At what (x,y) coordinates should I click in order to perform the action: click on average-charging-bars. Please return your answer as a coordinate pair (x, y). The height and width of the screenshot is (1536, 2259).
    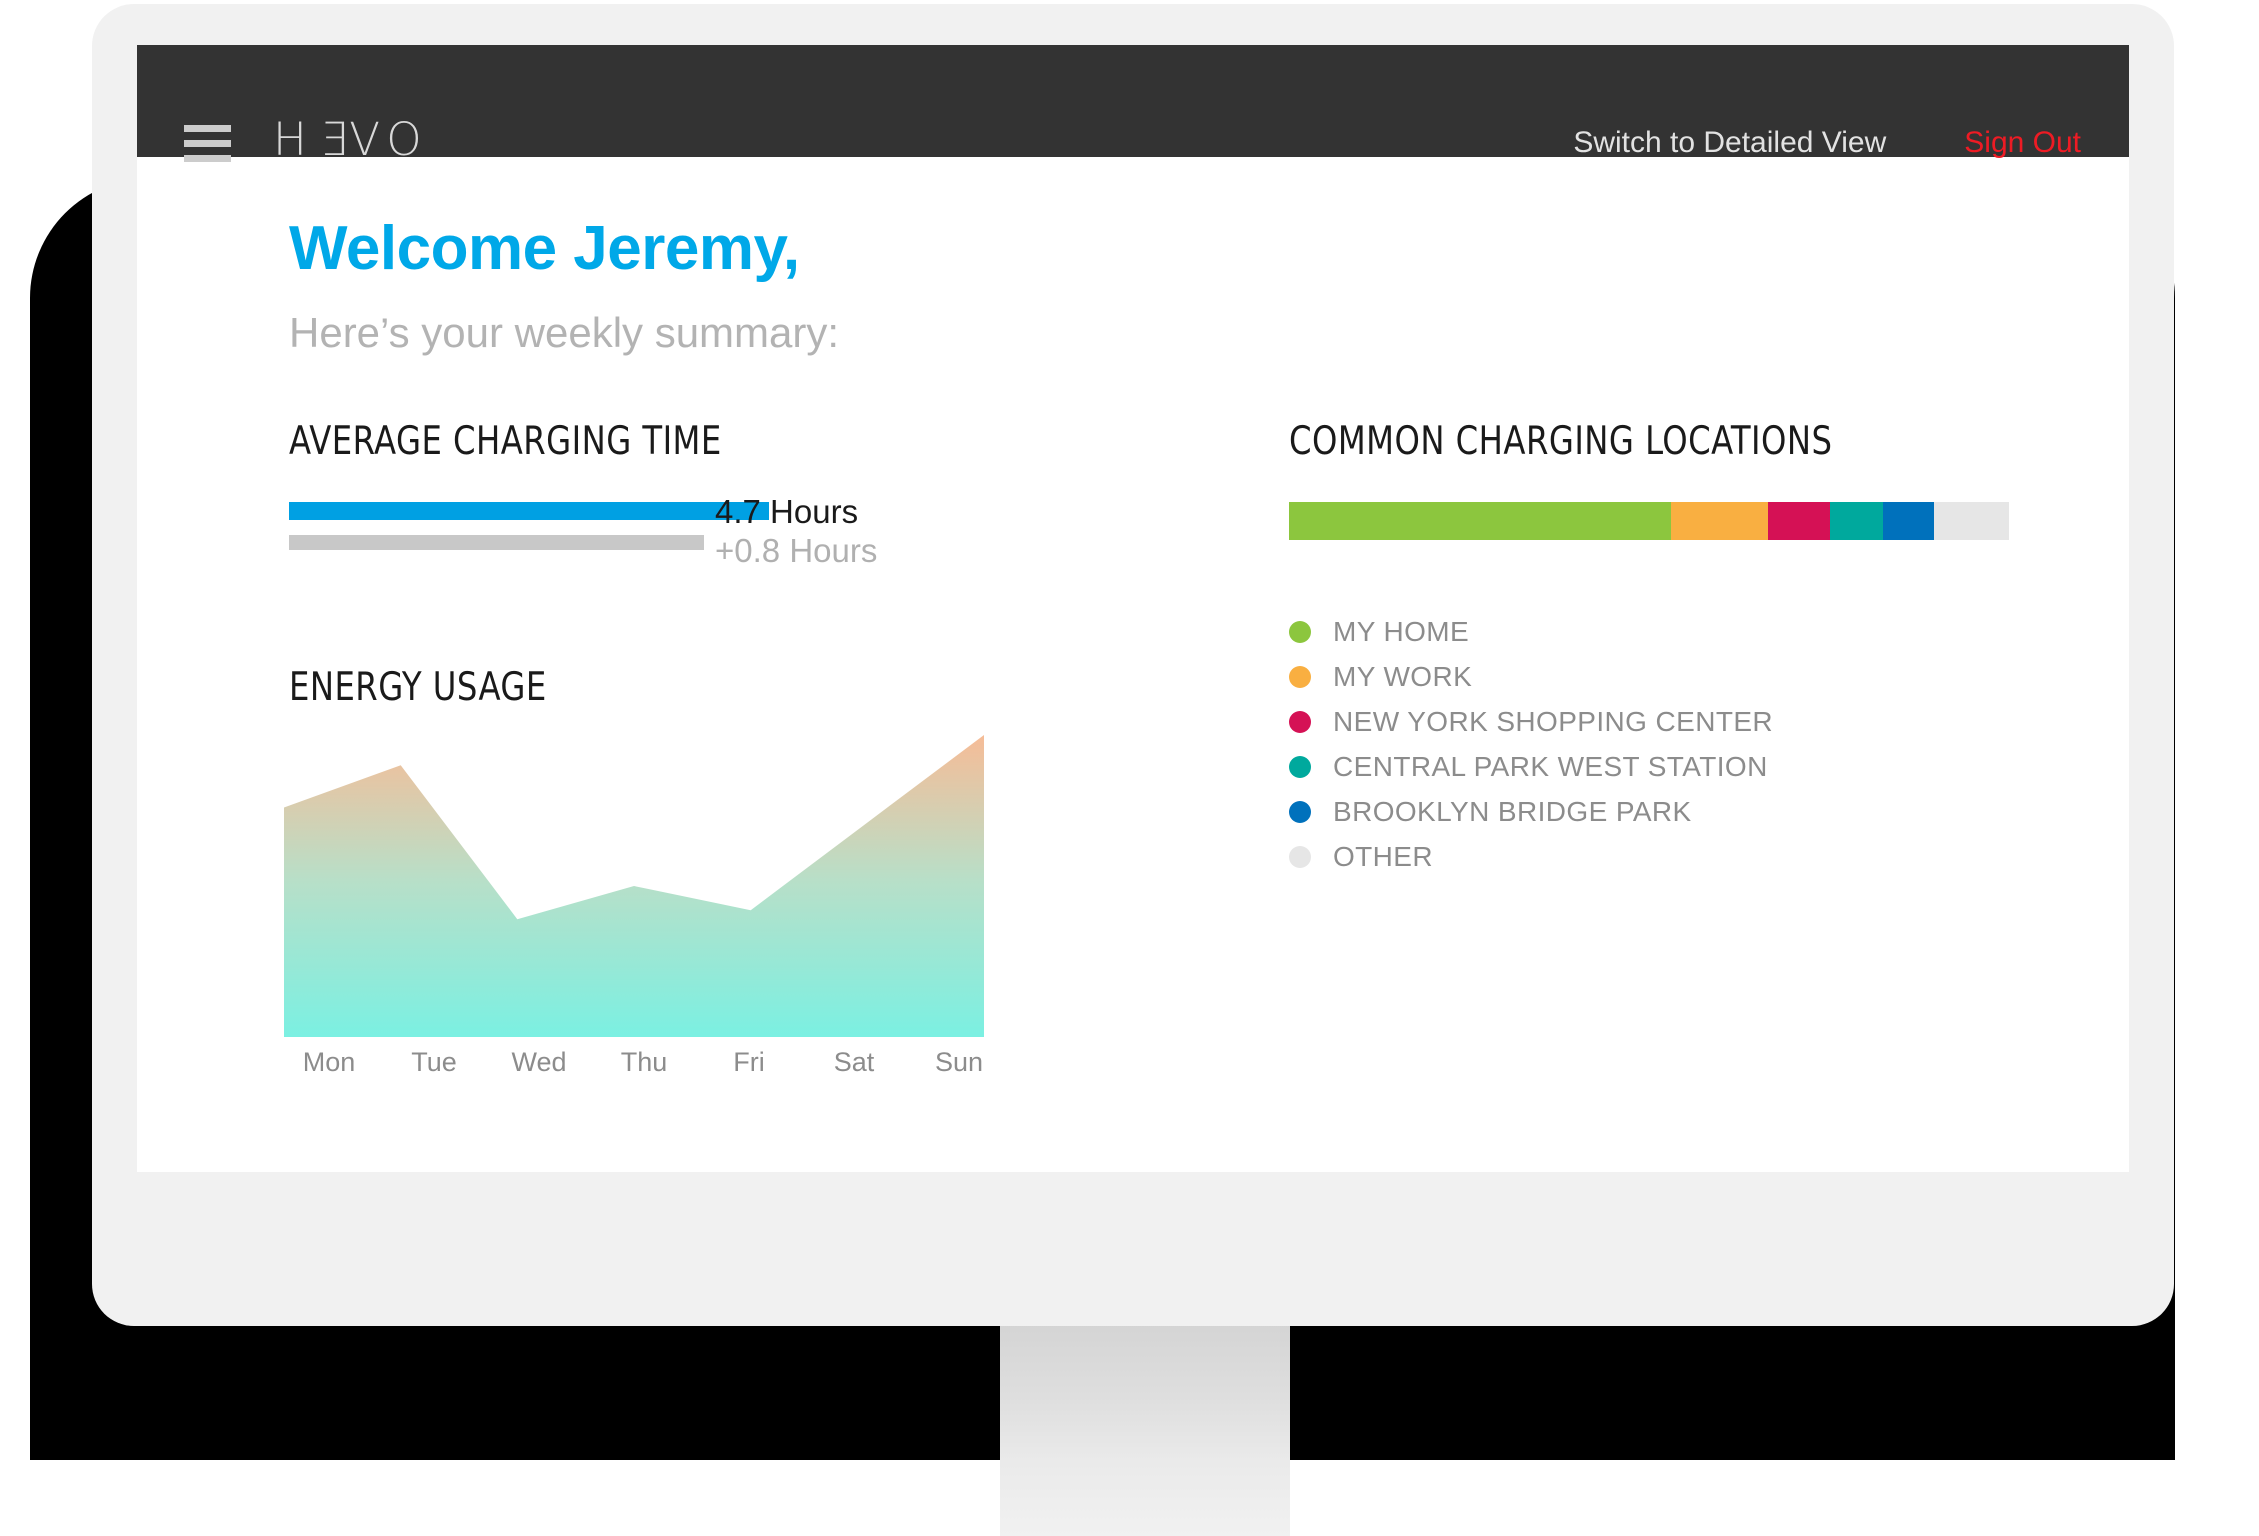
    Looking at the image, I should click on (639, 526).